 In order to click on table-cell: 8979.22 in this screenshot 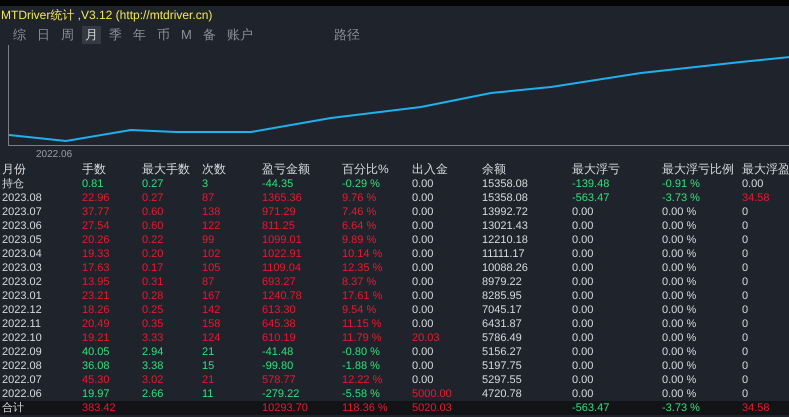, I will do `click(502, 282)`.